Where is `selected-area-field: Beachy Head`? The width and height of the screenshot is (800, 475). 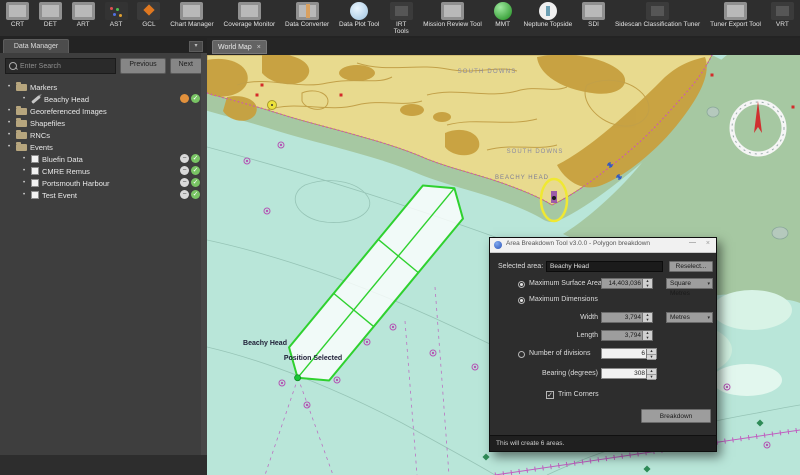 selected-area-field: Beachy Head is located at coordinates (604, 266).